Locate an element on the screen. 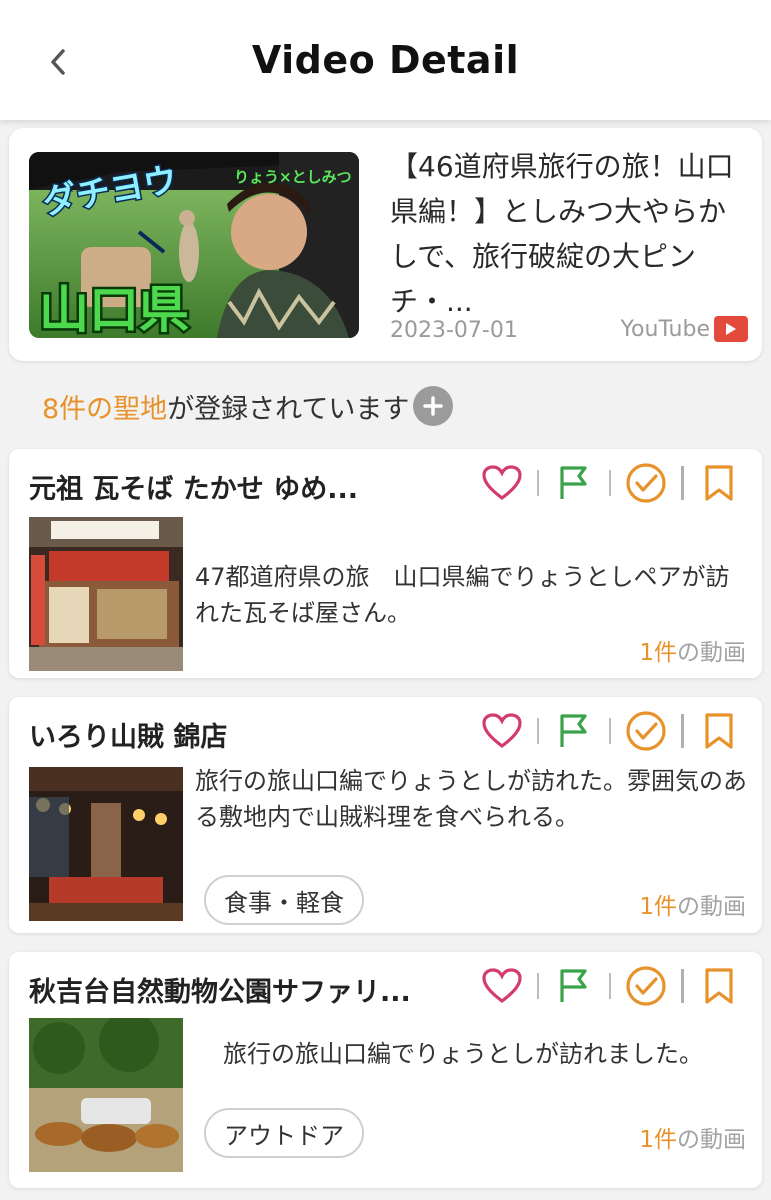  spot-name: いろり山賊 錦店 is located at coordinates (244, 734).